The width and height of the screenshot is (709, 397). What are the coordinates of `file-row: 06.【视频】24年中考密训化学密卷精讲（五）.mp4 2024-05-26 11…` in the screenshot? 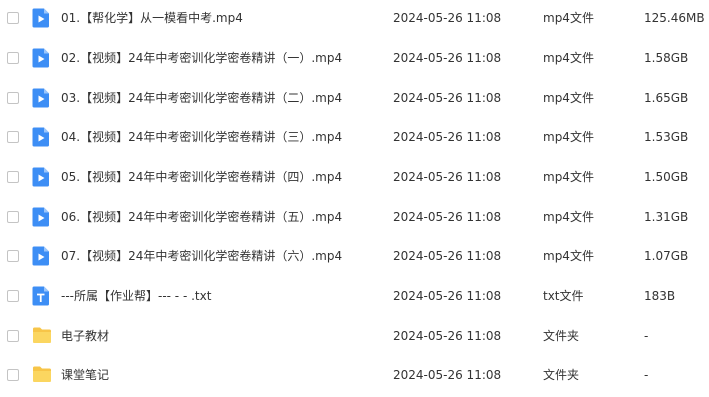 It's located at (354, 219).